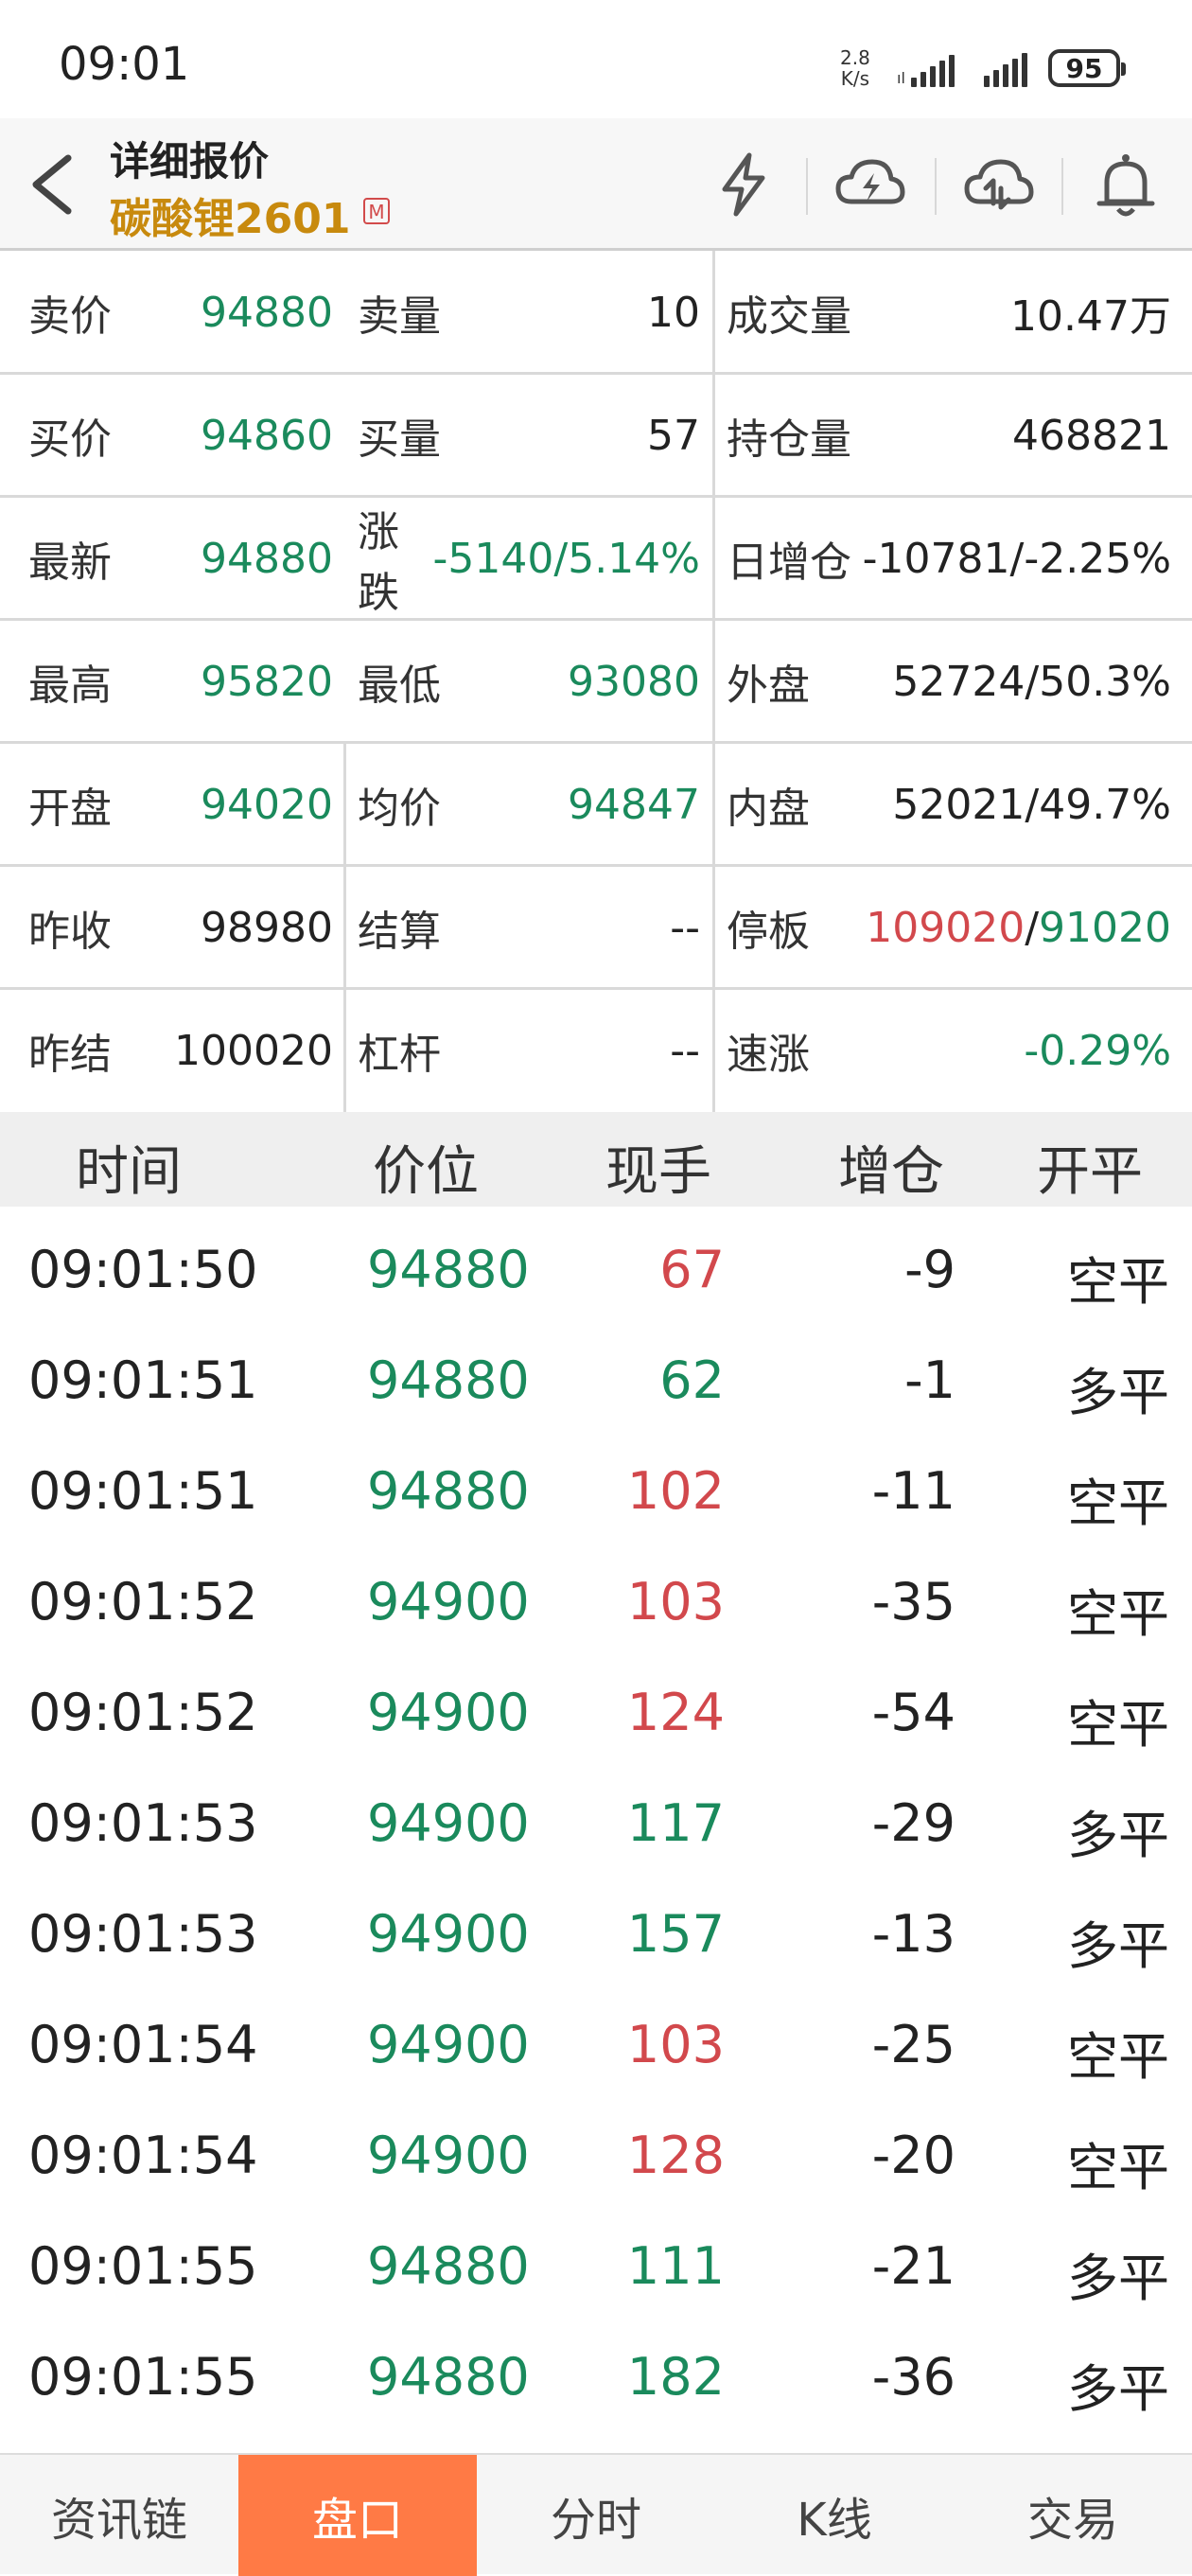 This screenshot has height=2576, width=1192. I want to click on page-title: 详细报价, so click(190, 161).